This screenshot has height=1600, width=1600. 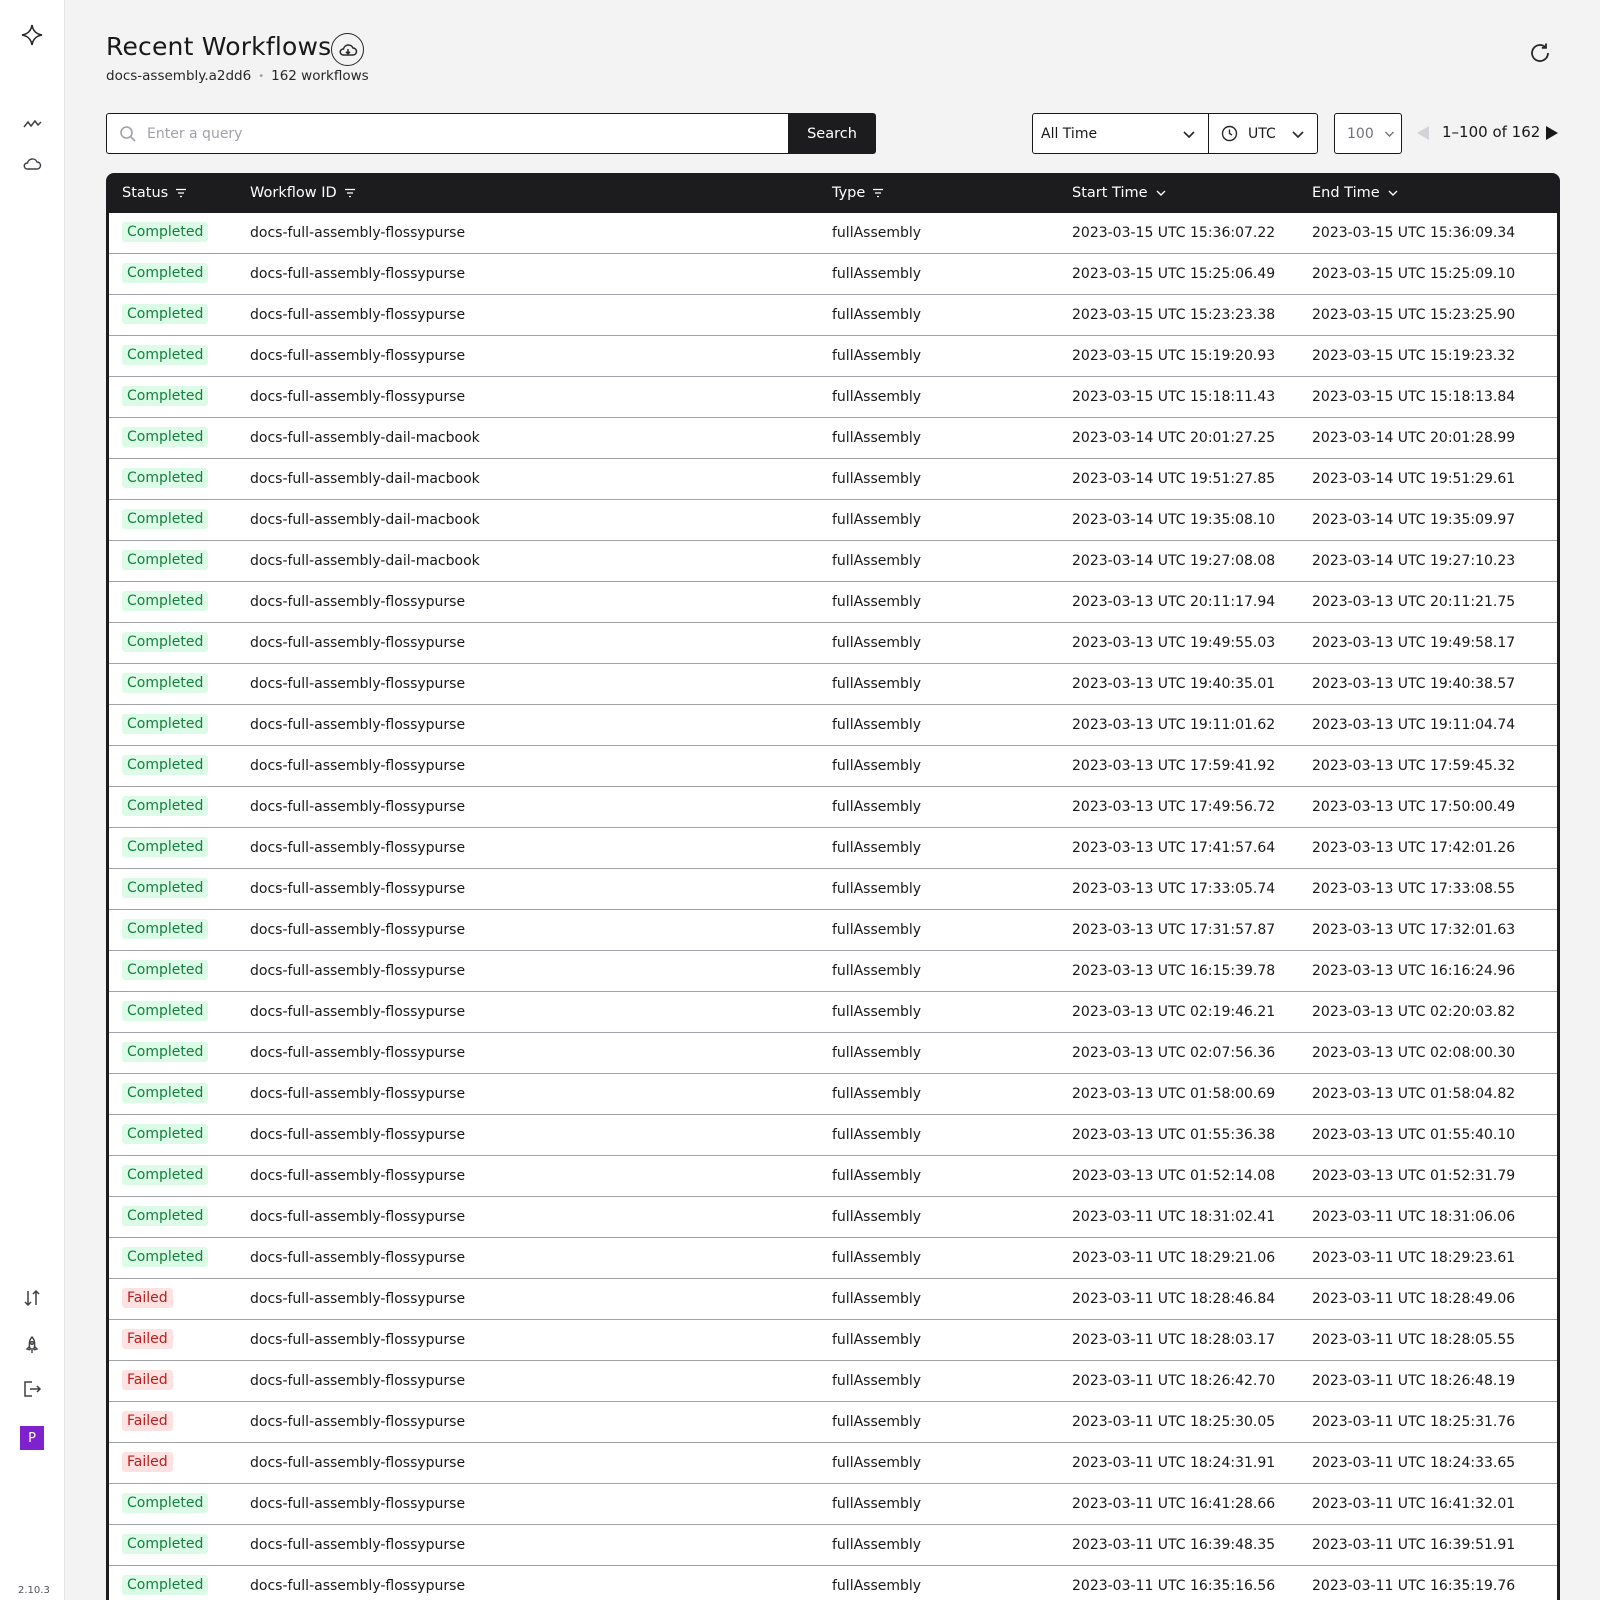 What do you see at coordinates (303, 193) in the screenshot?
I see `column-header-workflow-id: Workflow ID` at bounding box center [303, 193].